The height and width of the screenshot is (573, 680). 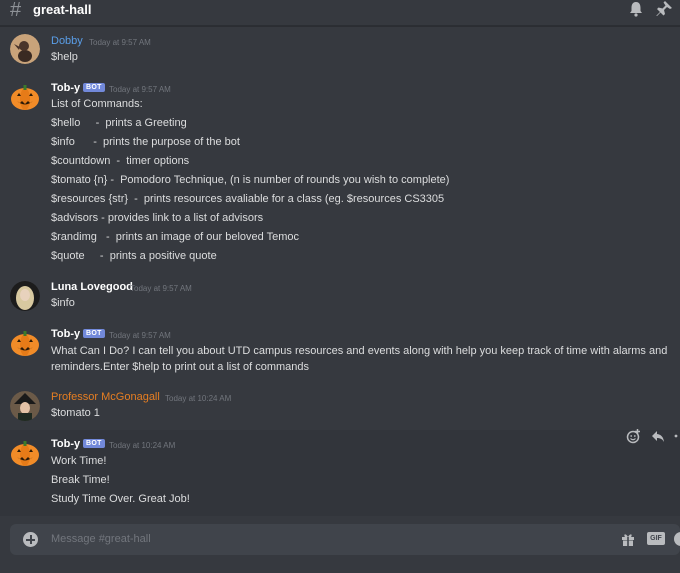 I want to click on gif-button: GIF, so click(x=656, y=538).